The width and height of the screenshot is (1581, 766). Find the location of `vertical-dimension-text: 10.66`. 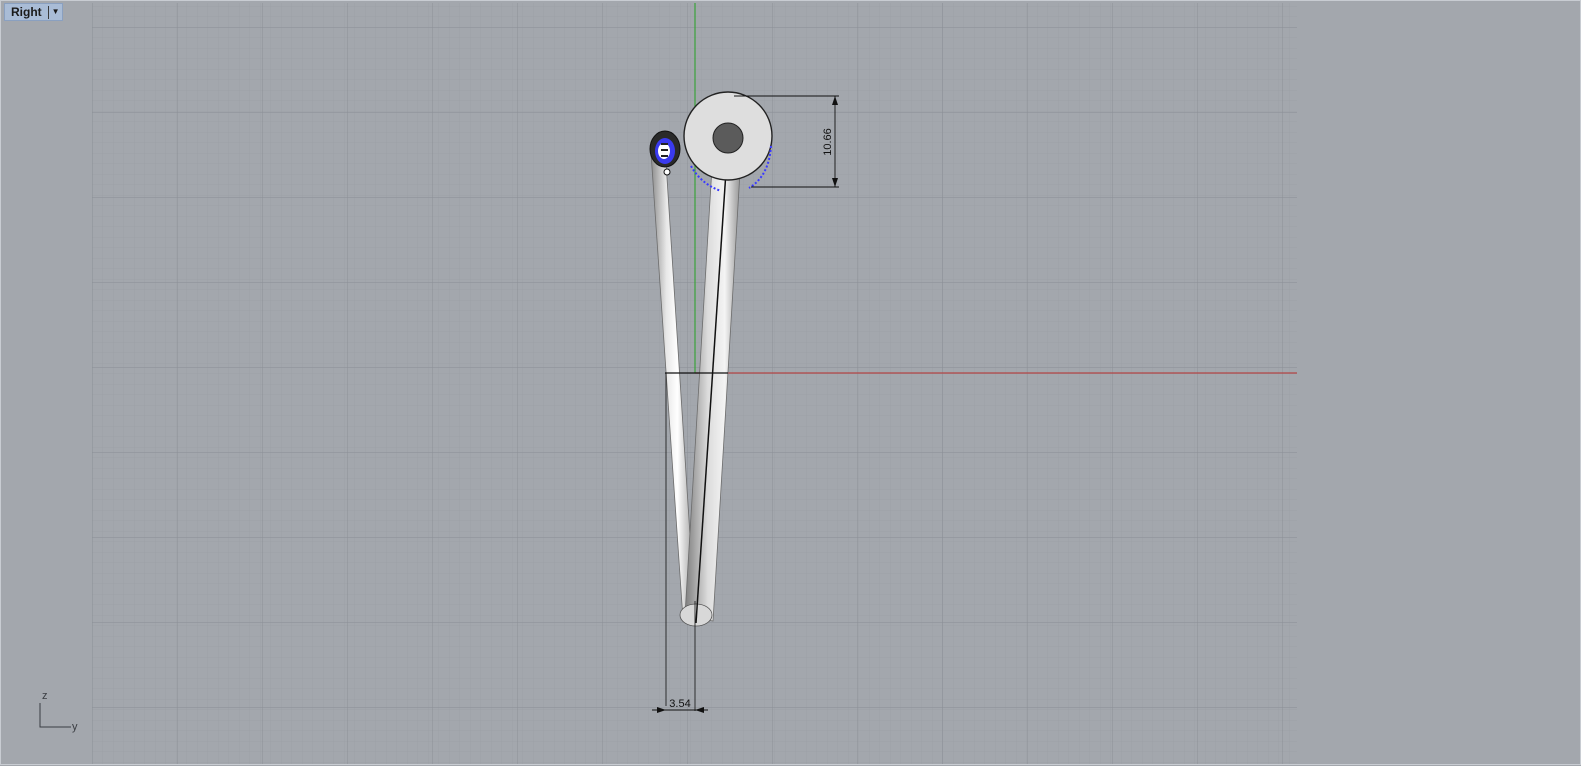

vertical-dimension-text: 10.66 is located at coordinates (828, 142).